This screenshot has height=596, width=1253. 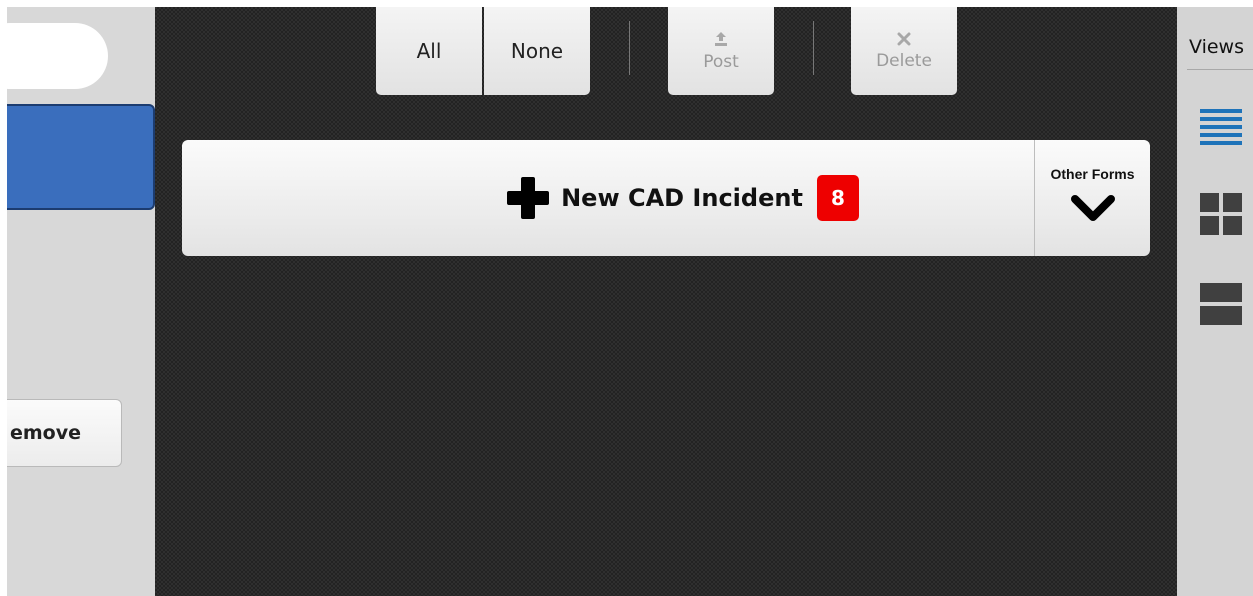 I want to click on delete-label: Delete, so click(x=904, y=60).